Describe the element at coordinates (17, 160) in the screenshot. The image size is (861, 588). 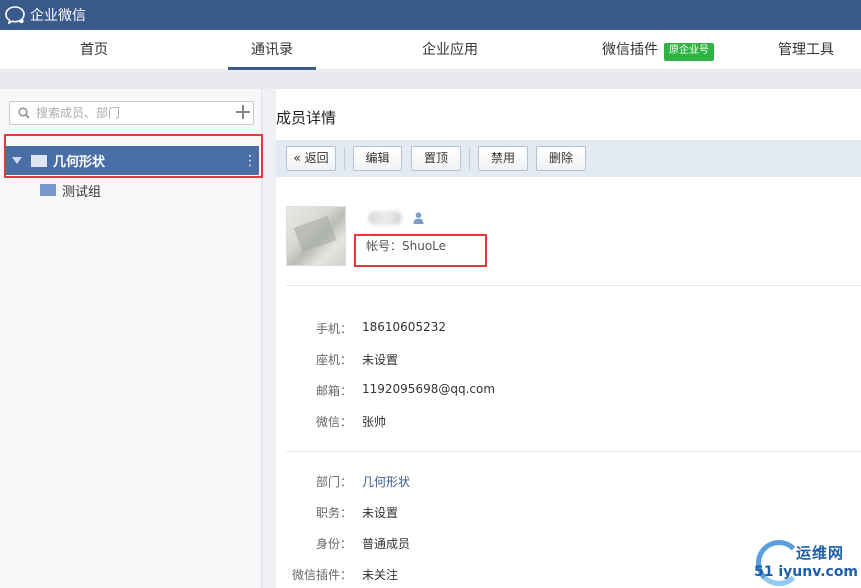
I see `caret-down-icon` at that location.